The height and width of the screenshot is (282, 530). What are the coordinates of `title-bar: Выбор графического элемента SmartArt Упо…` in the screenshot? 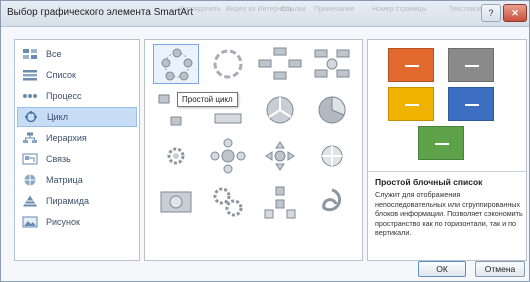 It's located at (265, 14).